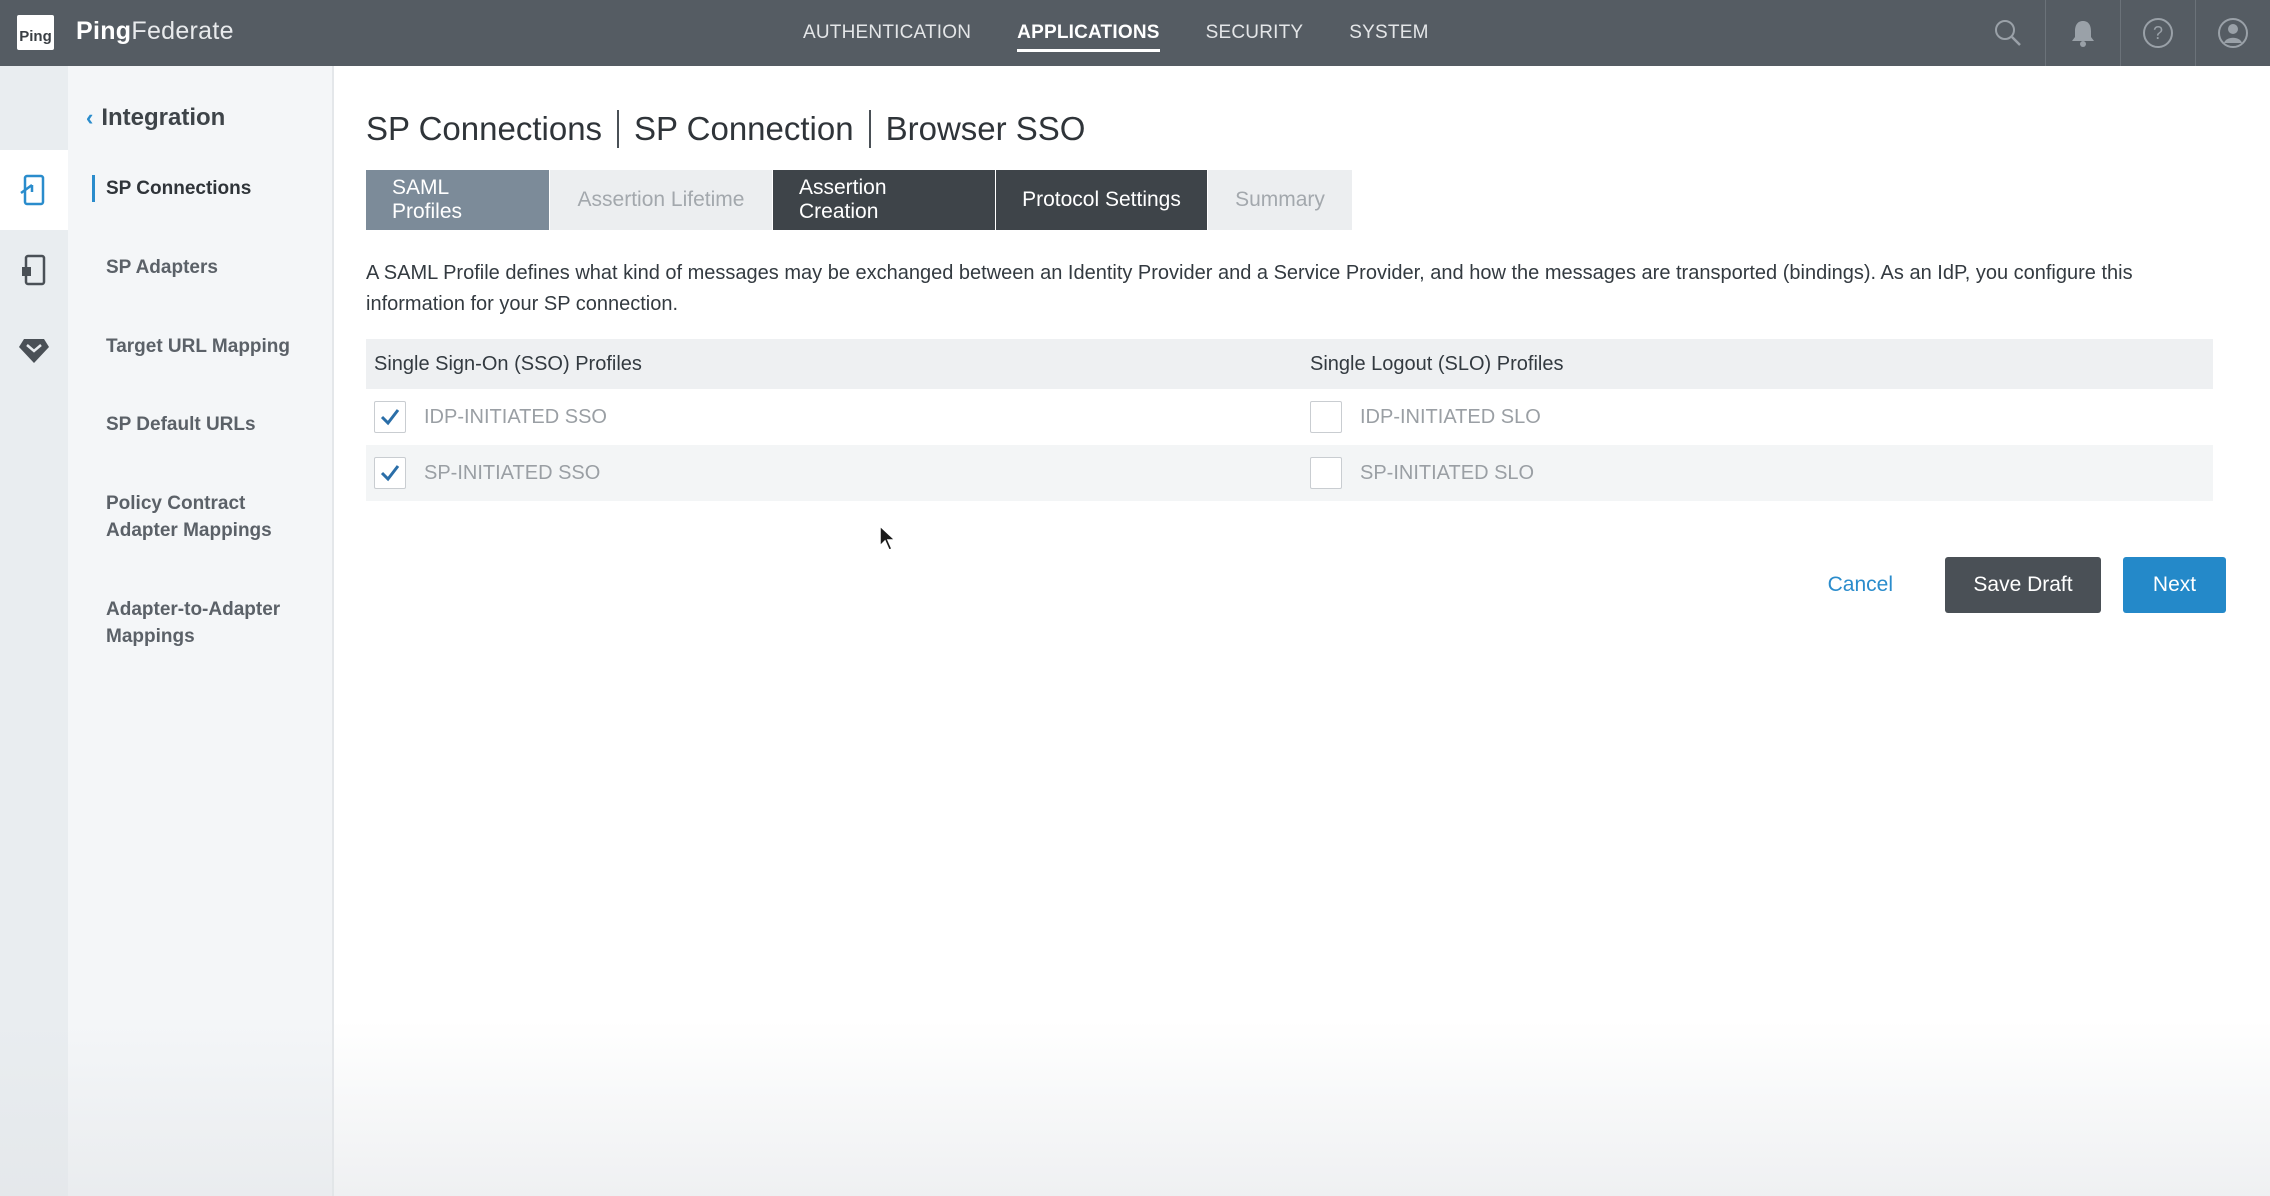 This screenshot has height=1196, width=2270. What do you see at coordinates (2174, 585) in the screenshot?
I see `next-button: Next` at bounding box center [2174, 585].